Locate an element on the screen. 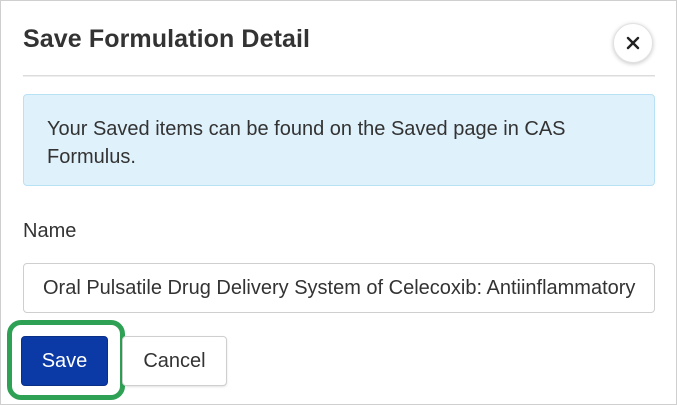 The image size is (677, 405). save-button: Save is located at coordinates (64, 361).